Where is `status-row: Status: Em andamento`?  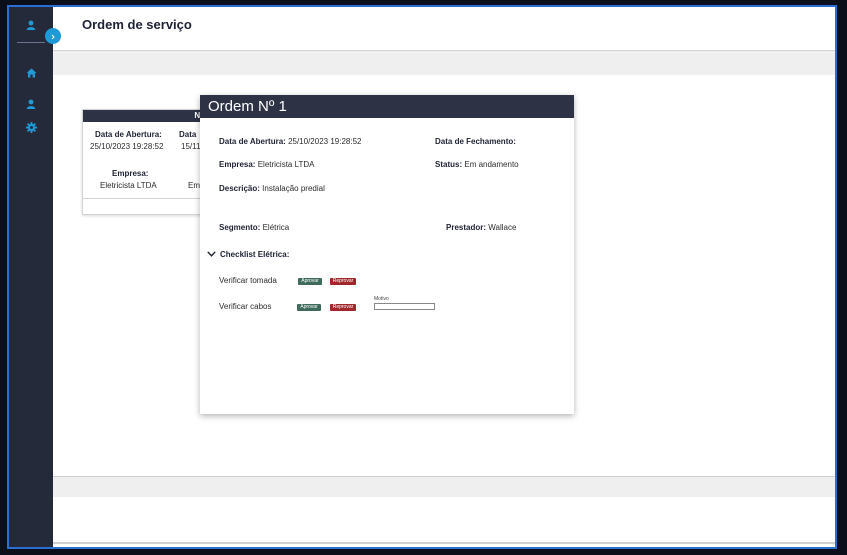 status-row: Status: Em andamento is located at coordinates (477, 164).